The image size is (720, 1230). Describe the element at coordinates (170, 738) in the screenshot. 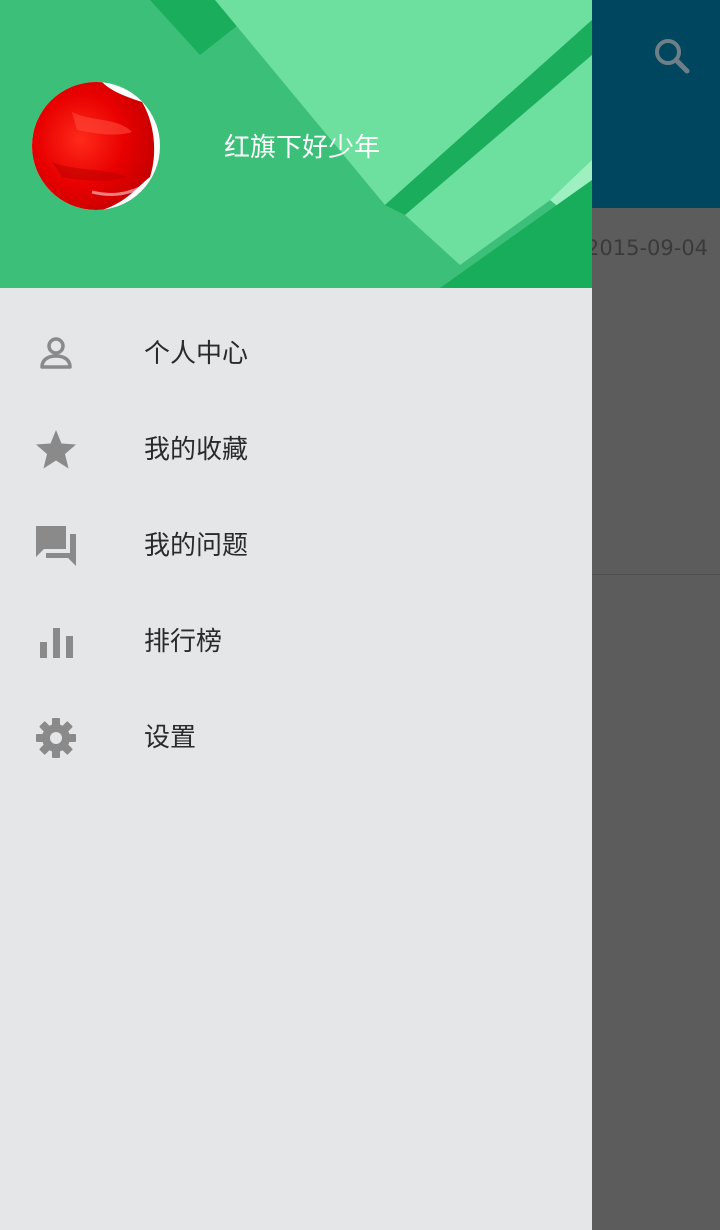

I see `menu-item-label: 设置` at that location.